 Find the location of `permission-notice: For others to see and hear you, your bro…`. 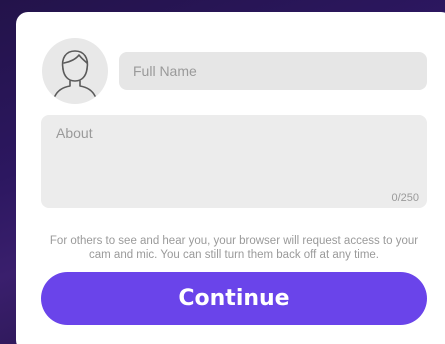

permission-notice: For others to see and hear you, your bro… is located at coordinates (234, 248).